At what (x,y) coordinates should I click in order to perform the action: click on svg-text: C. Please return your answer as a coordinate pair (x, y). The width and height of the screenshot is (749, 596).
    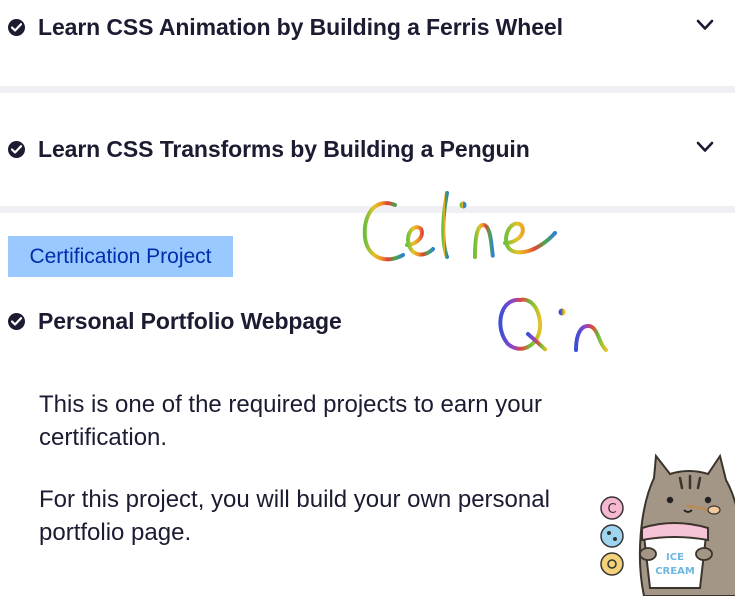
    Looking at the image, I should click on (611, 509).